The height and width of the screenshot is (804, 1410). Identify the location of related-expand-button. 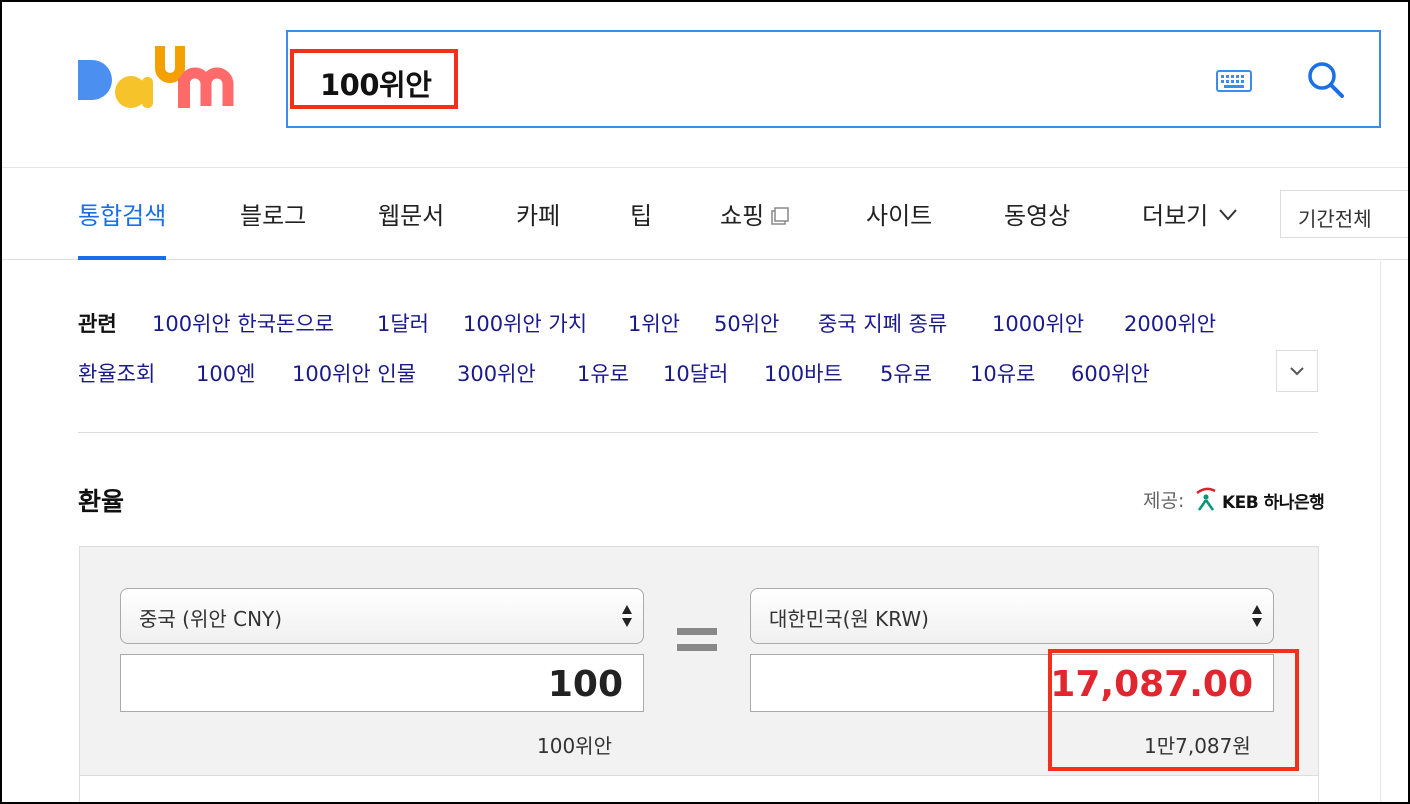
(1297, 371).